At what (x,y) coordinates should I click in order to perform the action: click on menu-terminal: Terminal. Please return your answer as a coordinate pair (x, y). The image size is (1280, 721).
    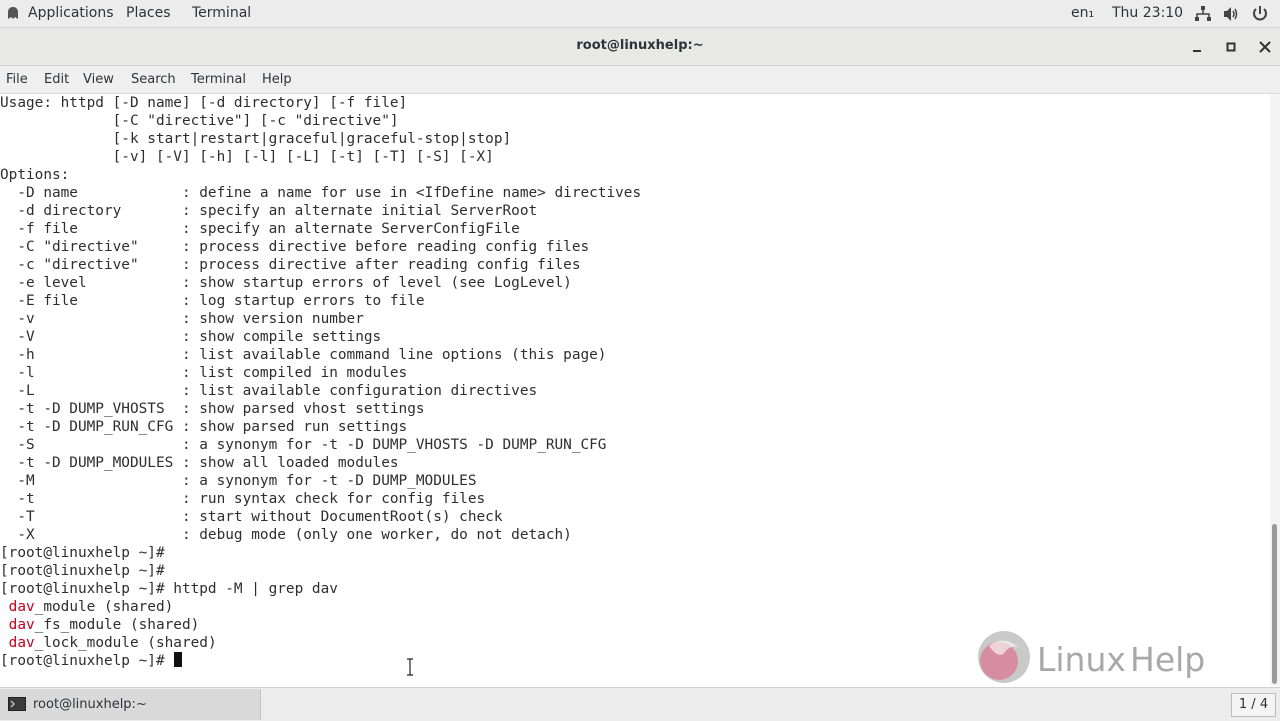
    Looking at the image, I should click on (218, 79).